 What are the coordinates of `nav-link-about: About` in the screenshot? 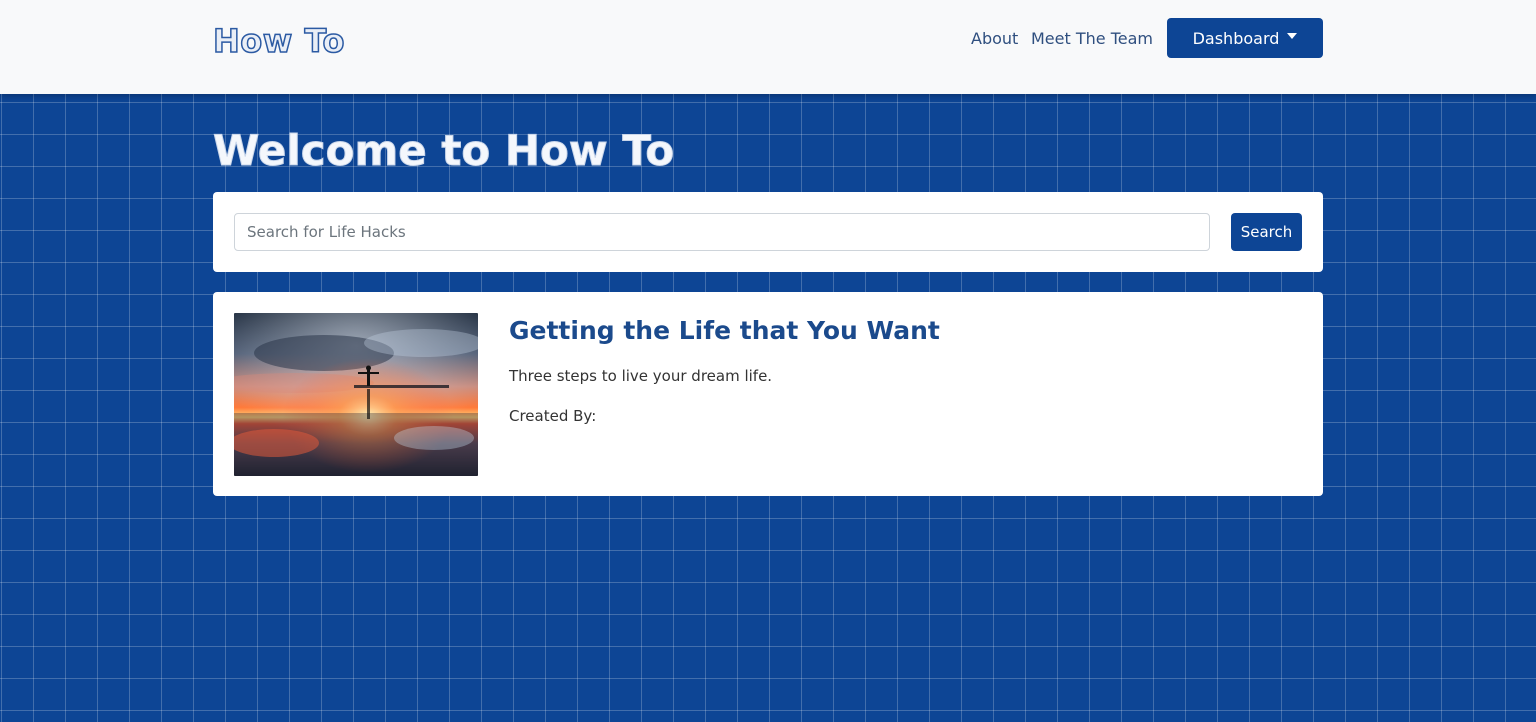 It's located at (994, 38).